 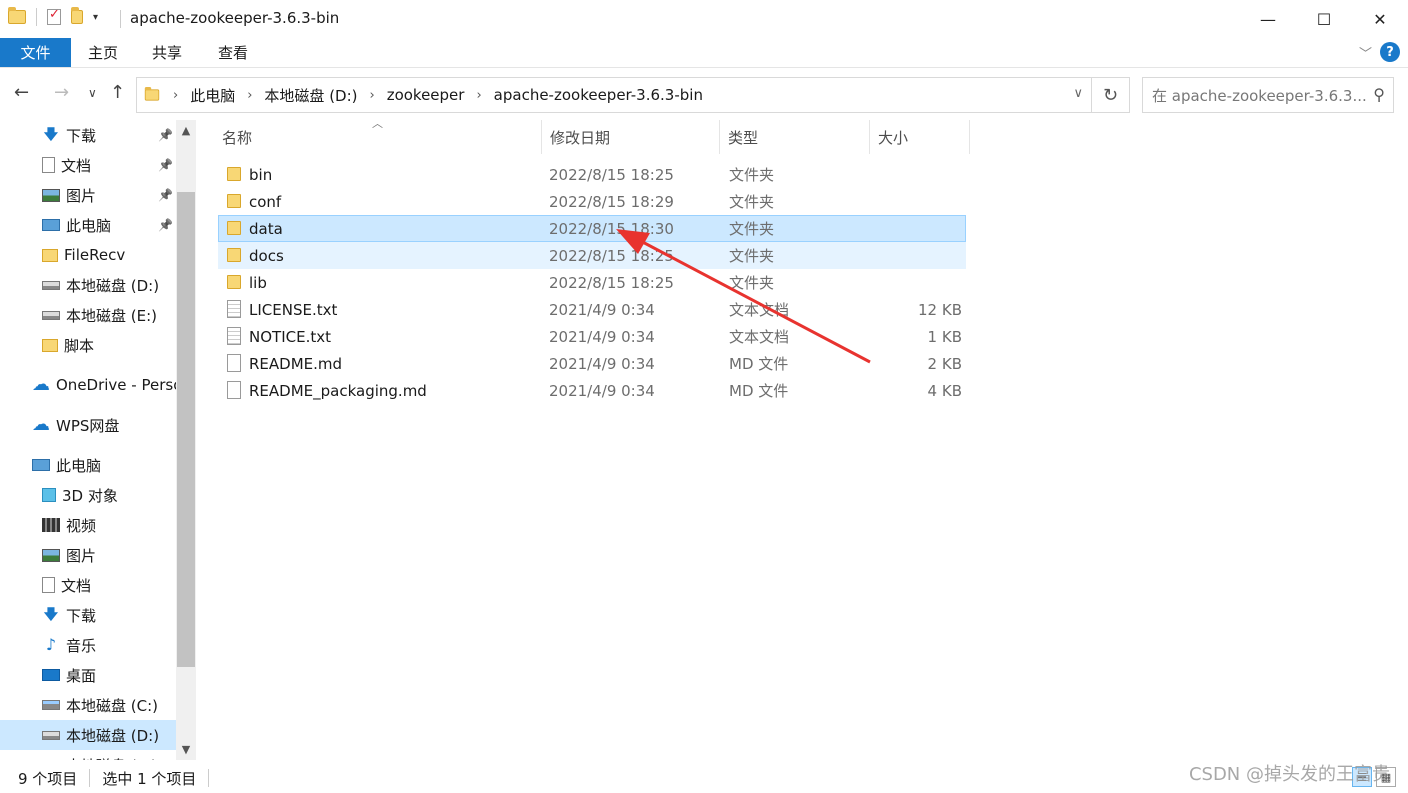 I want to click on ribbon-right-controls: ﹀ ?, so click(x=1379, y=52).